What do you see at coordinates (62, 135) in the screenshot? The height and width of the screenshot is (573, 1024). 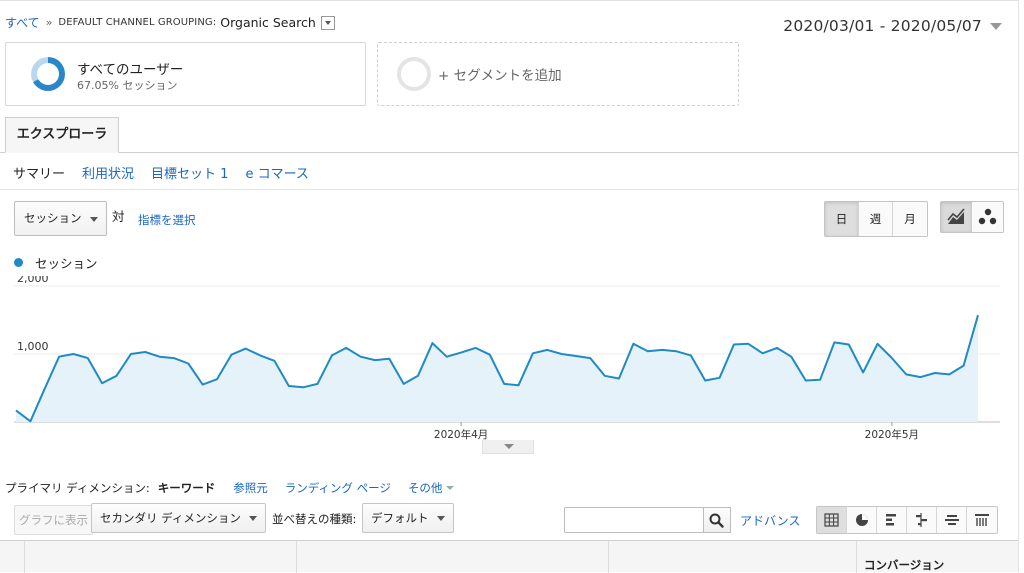 I see `tab-explorer: エクスプローラ` at bounding box center [62, 135].